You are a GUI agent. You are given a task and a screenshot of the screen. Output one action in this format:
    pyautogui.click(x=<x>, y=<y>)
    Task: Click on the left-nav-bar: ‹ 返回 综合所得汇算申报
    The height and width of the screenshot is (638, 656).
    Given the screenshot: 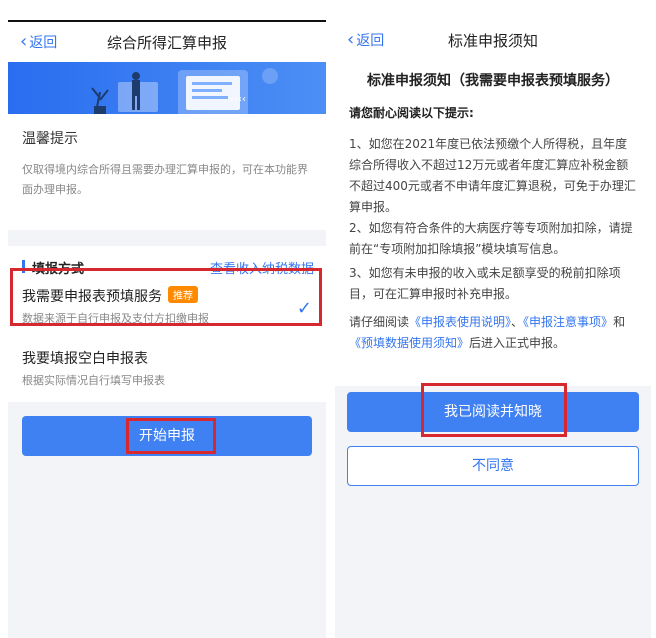 What is the action you would take?
    pyautogui.click(x=167, y=41)
    